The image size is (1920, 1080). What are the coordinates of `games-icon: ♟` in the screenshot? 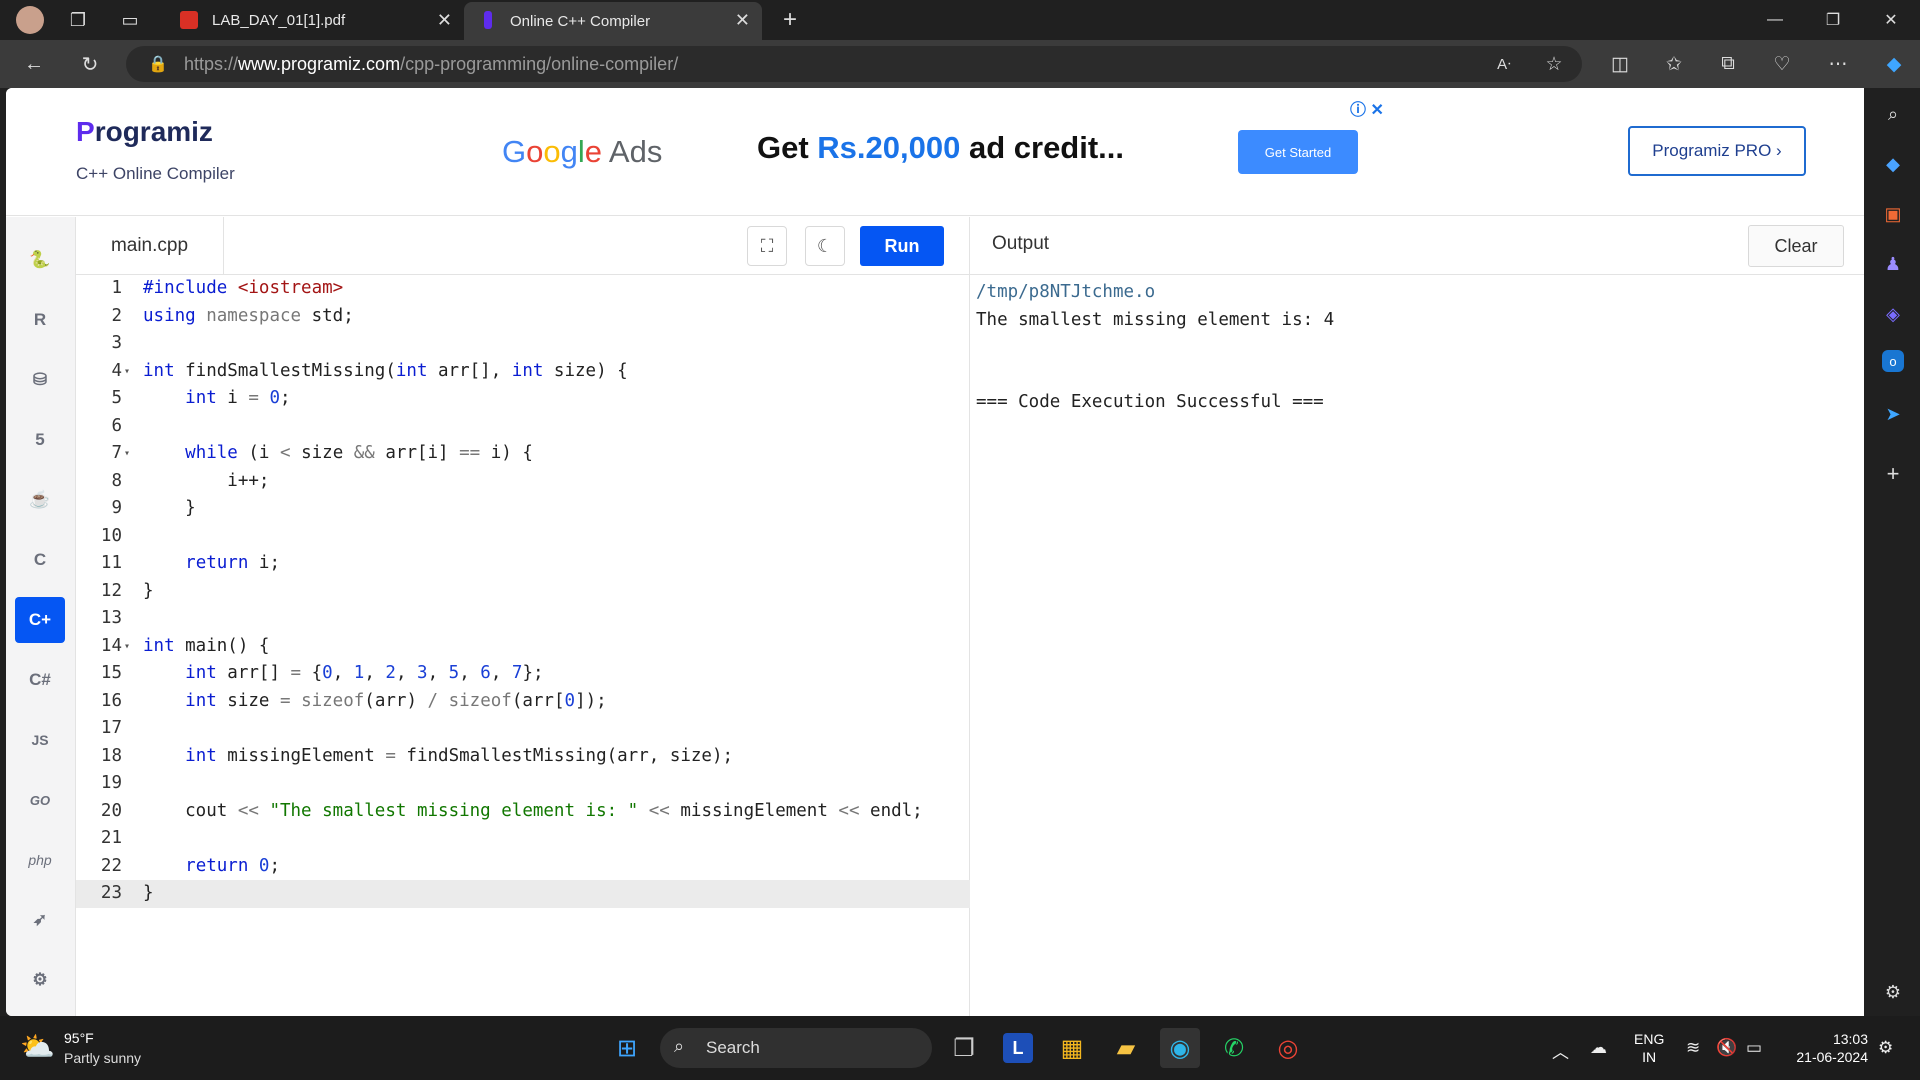 It's located at (1893, 264).